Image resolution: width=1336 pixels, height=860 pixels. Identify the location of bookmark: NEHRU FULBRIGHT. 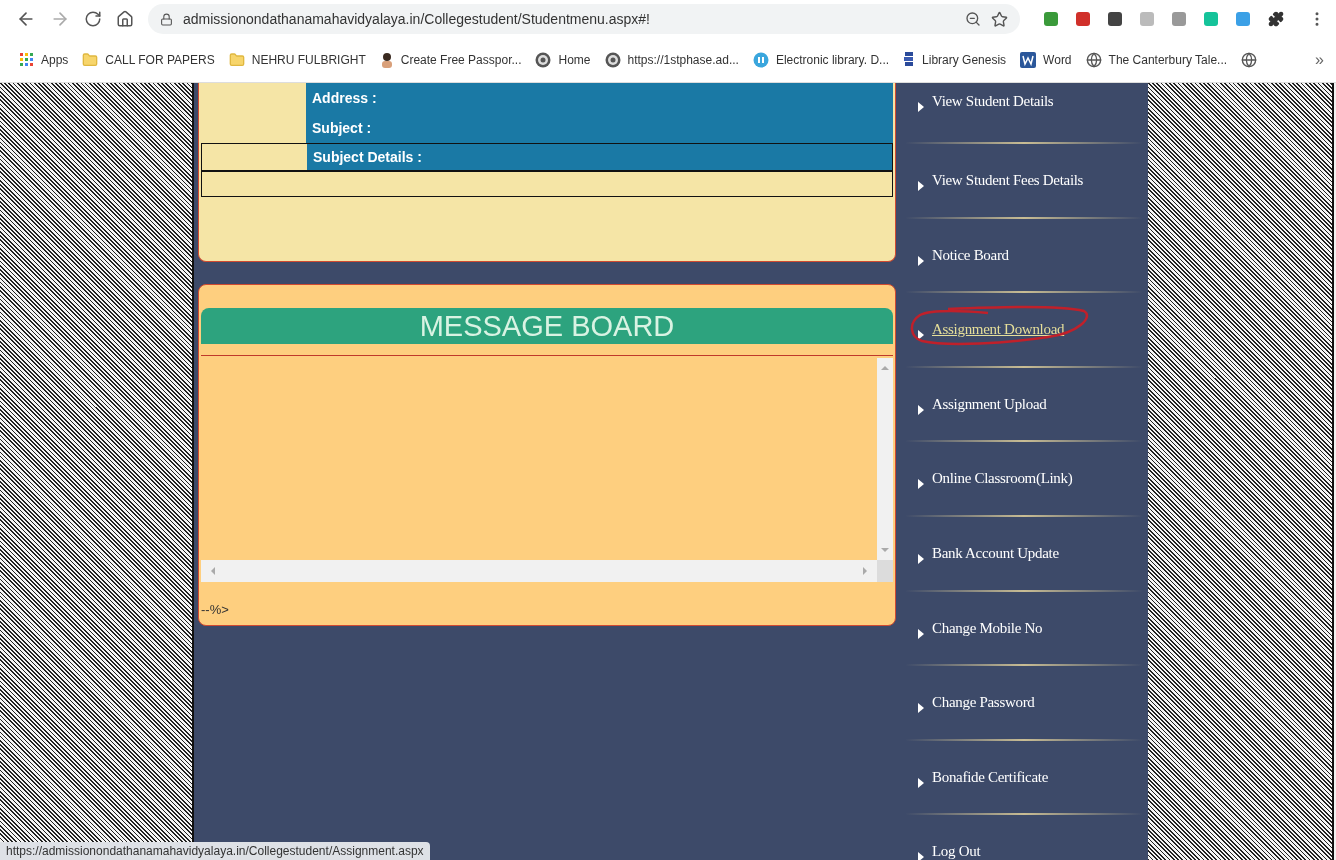
(297, 60).